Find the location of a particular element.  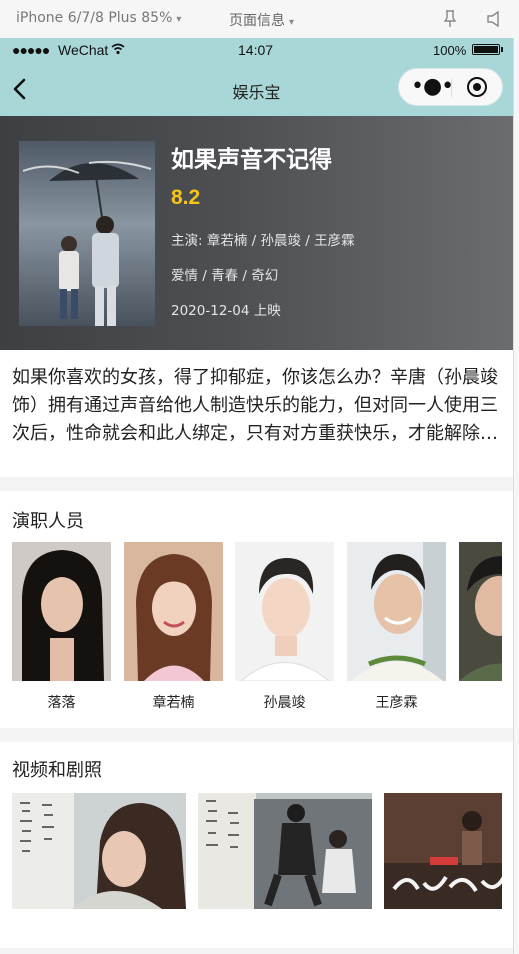

section-title-cast: 演职人员 is located at coordinates (48, 521).